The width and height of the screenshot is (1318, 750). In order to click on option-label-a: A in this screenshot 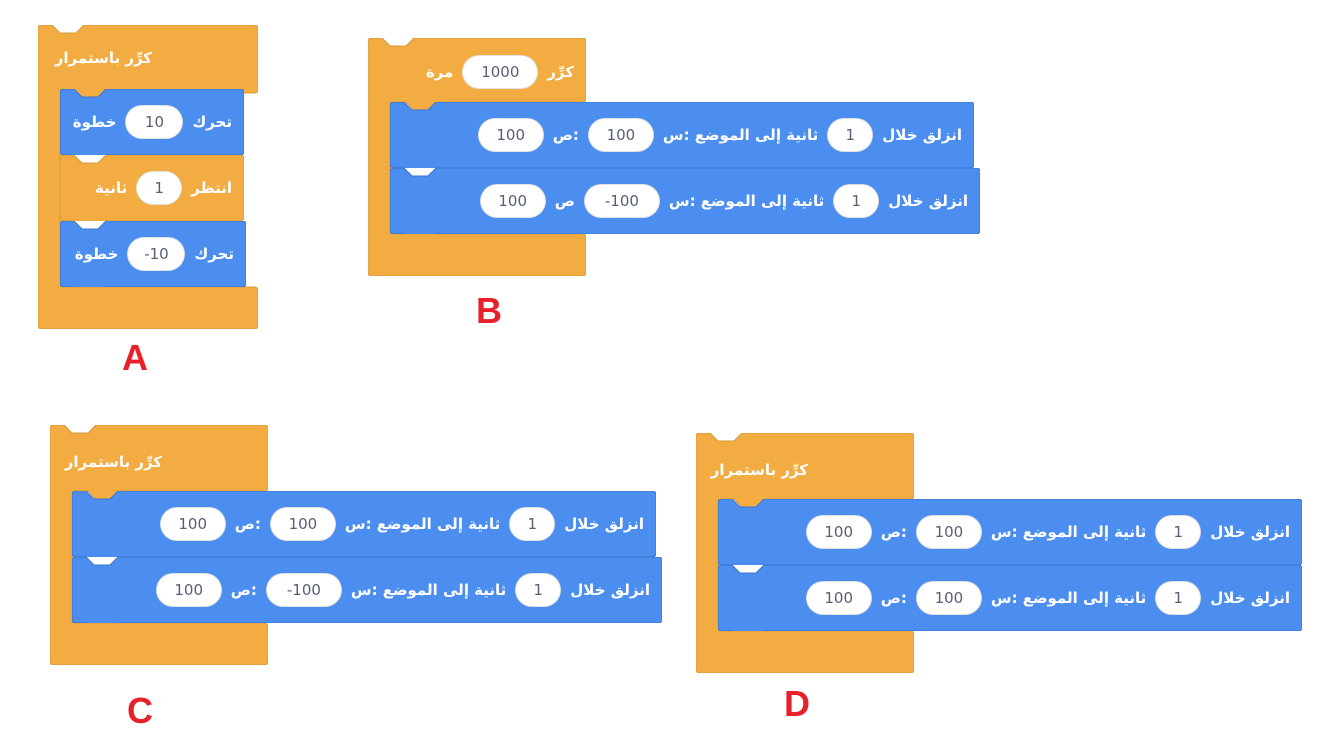, I will do `click(135, 357)`.